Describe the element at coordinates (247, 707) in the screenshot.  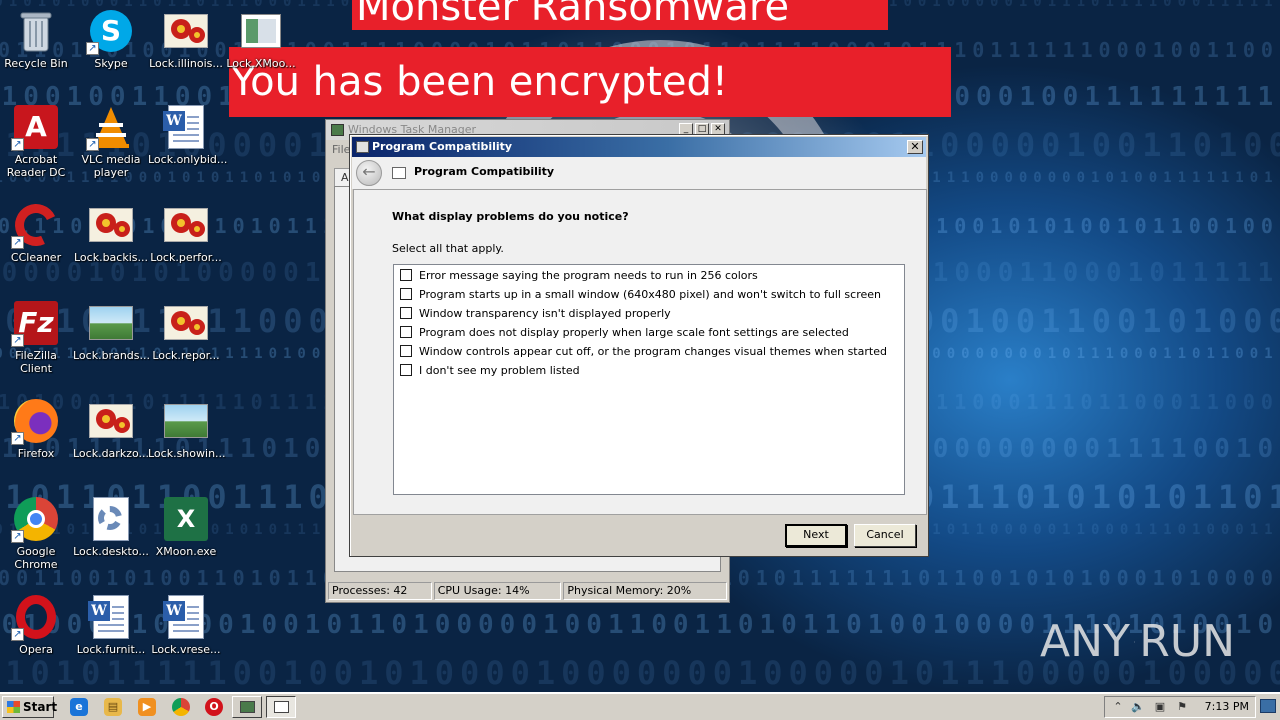
I see `taskbar-task-manager-button` at that location.